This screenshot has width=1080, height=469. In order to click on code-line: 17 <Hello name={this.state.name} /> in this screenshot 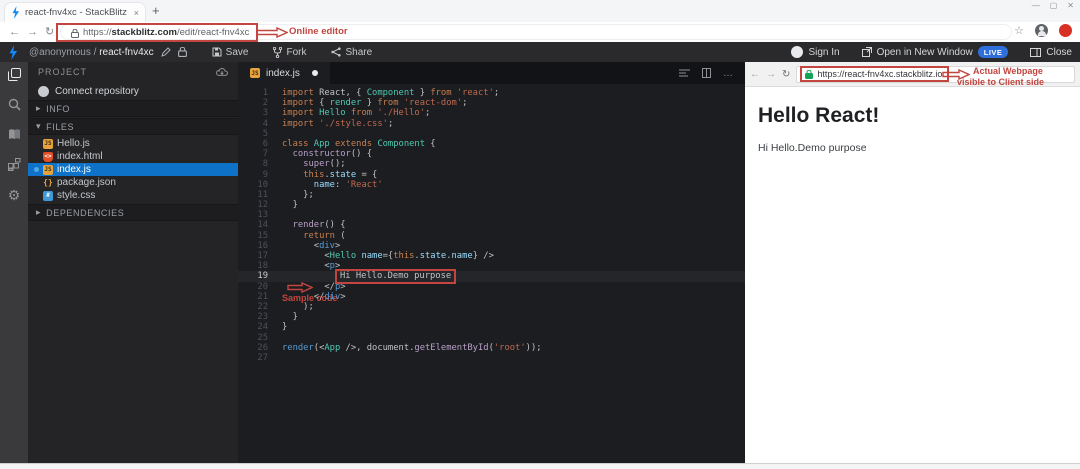, I will do `click(491, 256)`.